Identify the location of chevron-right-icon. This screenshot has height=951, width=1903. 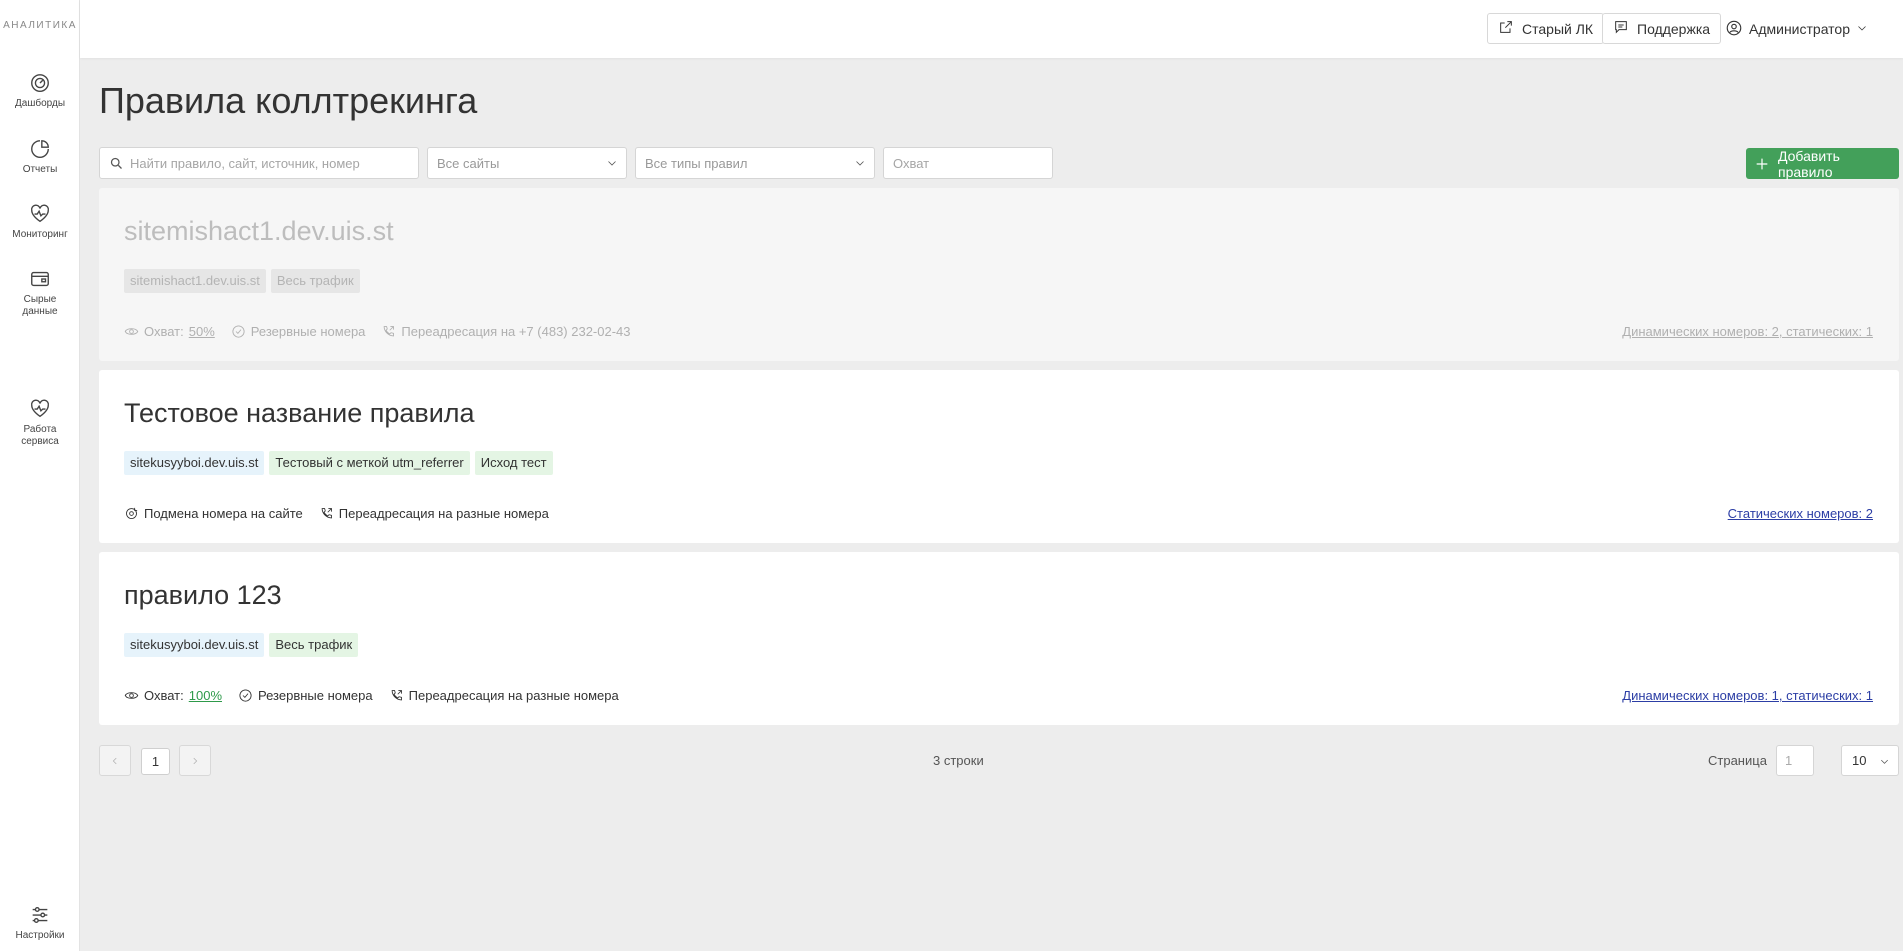
(195, 761).